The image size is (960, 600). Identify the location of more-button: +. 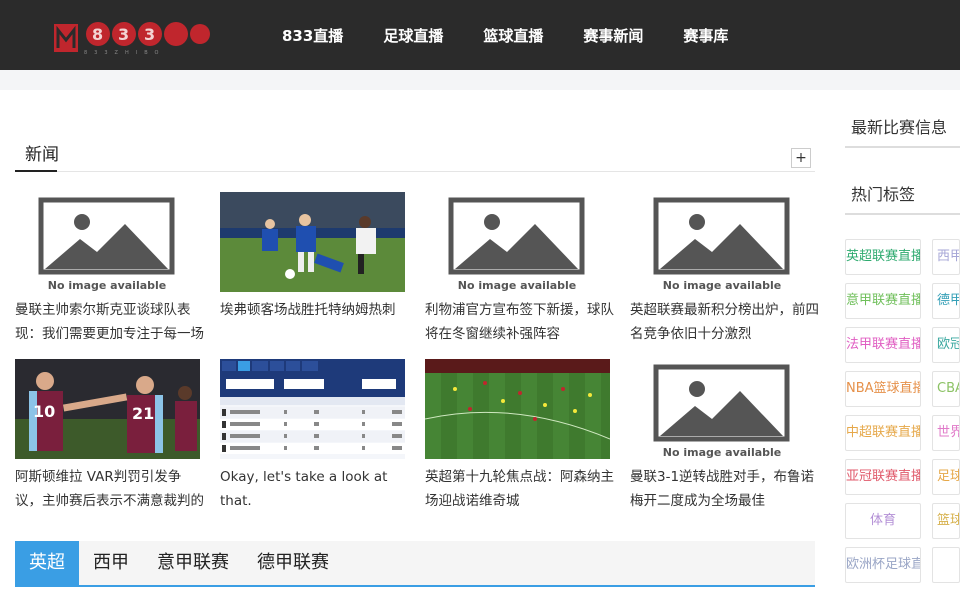
(801, 158).